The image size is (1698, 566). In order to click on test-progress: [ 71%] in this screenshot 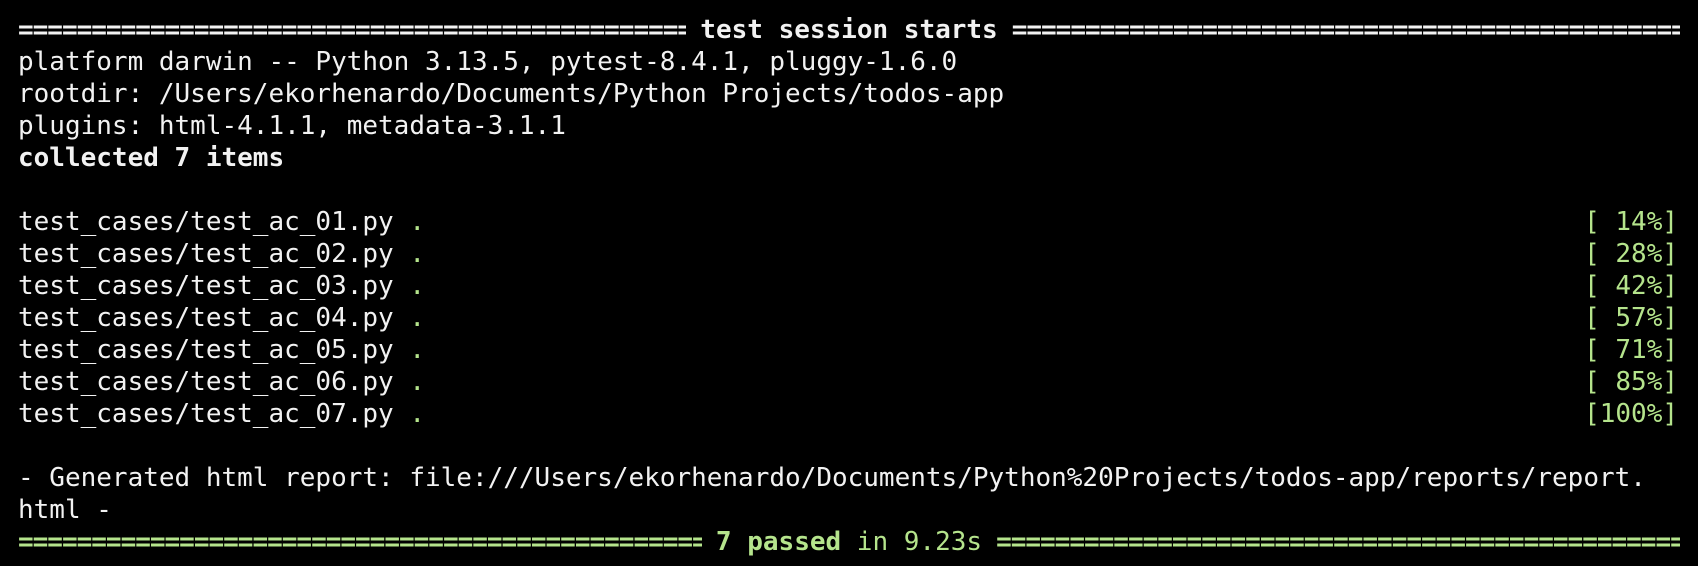, I will do `click(1631, 350)`.